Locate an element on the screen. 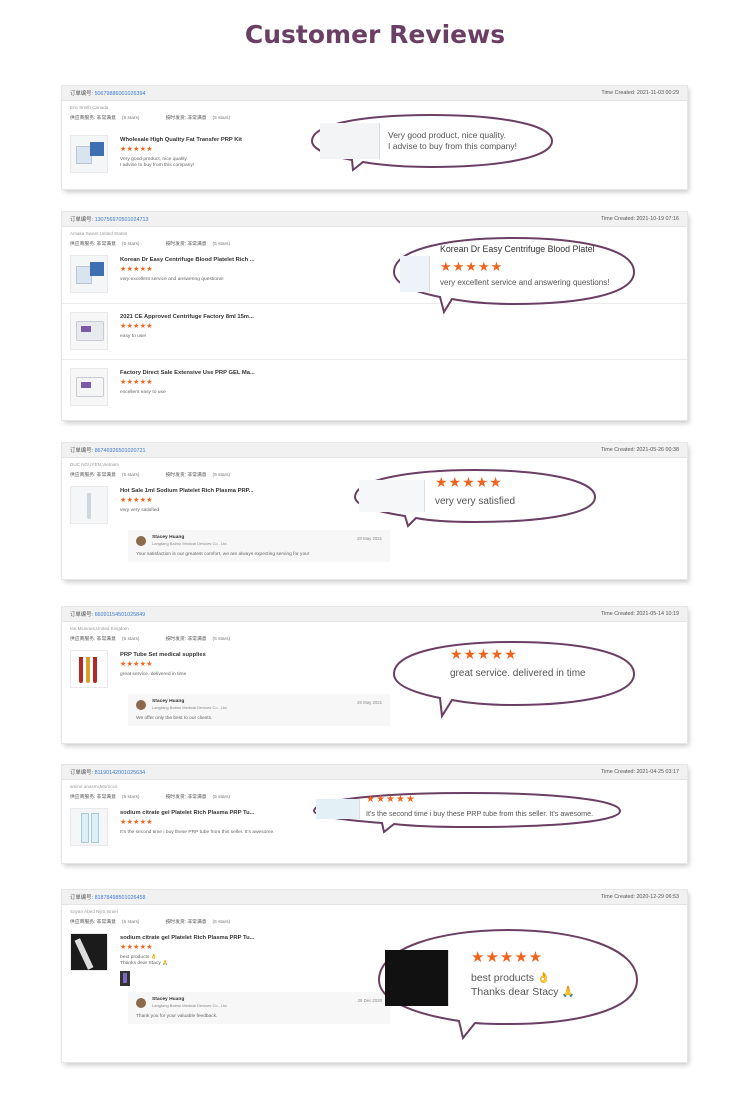 Image resolution: width=750 pixels, height=1096 pixels. review-comment: best products 👌 Thanks dear Stacy 🙏 is located at coordinates (144, 961).